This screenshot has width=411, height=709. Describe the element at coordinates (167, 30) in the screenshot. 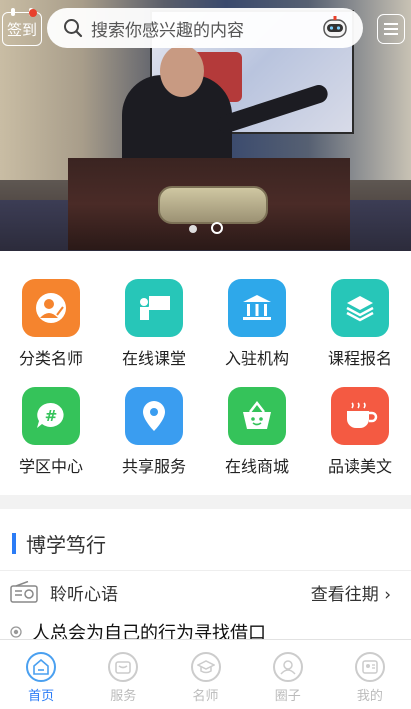

I see `search-placeholder: 搜索你感兴趣的内容` at that location.